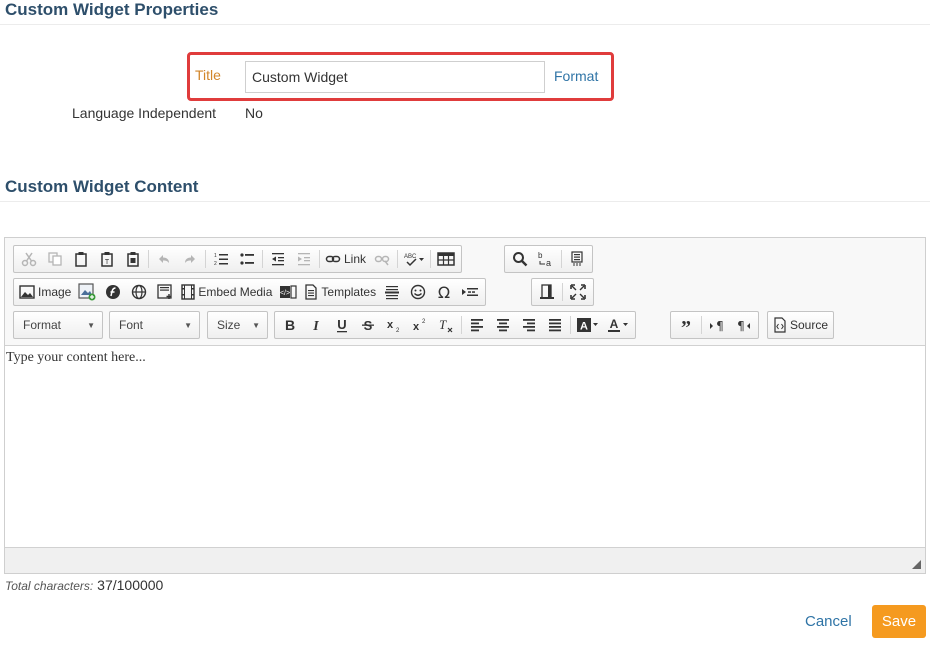 Image resolution: width=934 pixels, height=651 pixels. What do you see at coordinates (503, 325) in the screenshot?
I see `align-center-icon` at bounding box center [503, 325].